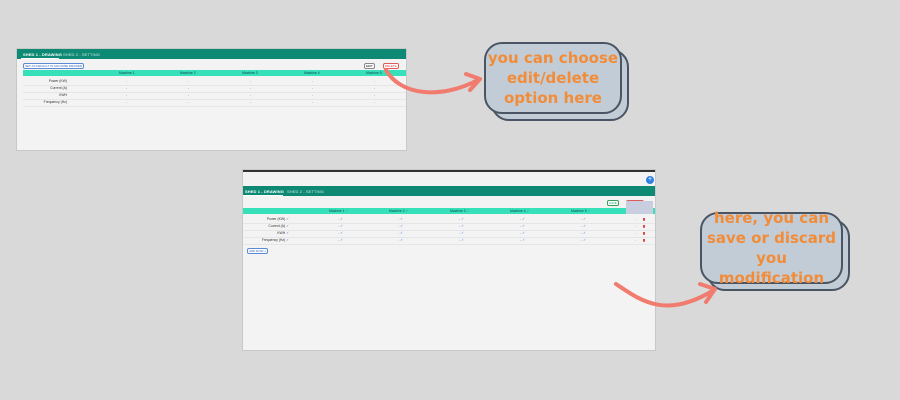 The height and width of the screenshot is (400, 900). I want to click on arrow-curve, so click(665, 295).